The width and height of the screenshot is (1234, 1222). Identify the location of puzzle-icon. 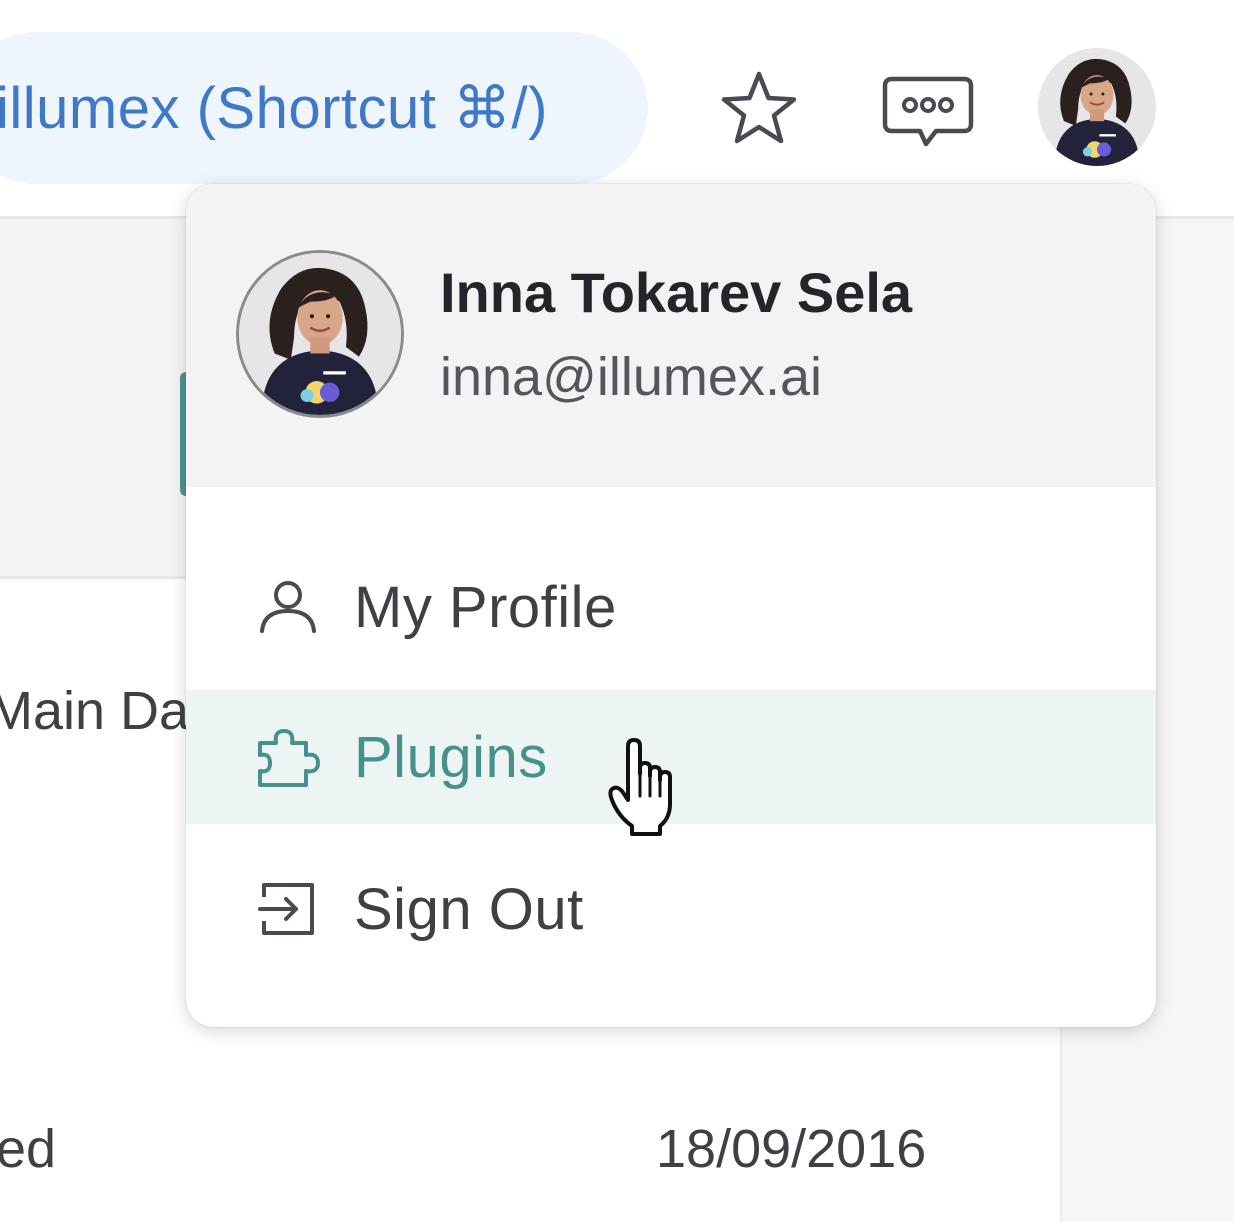
(289, 758).